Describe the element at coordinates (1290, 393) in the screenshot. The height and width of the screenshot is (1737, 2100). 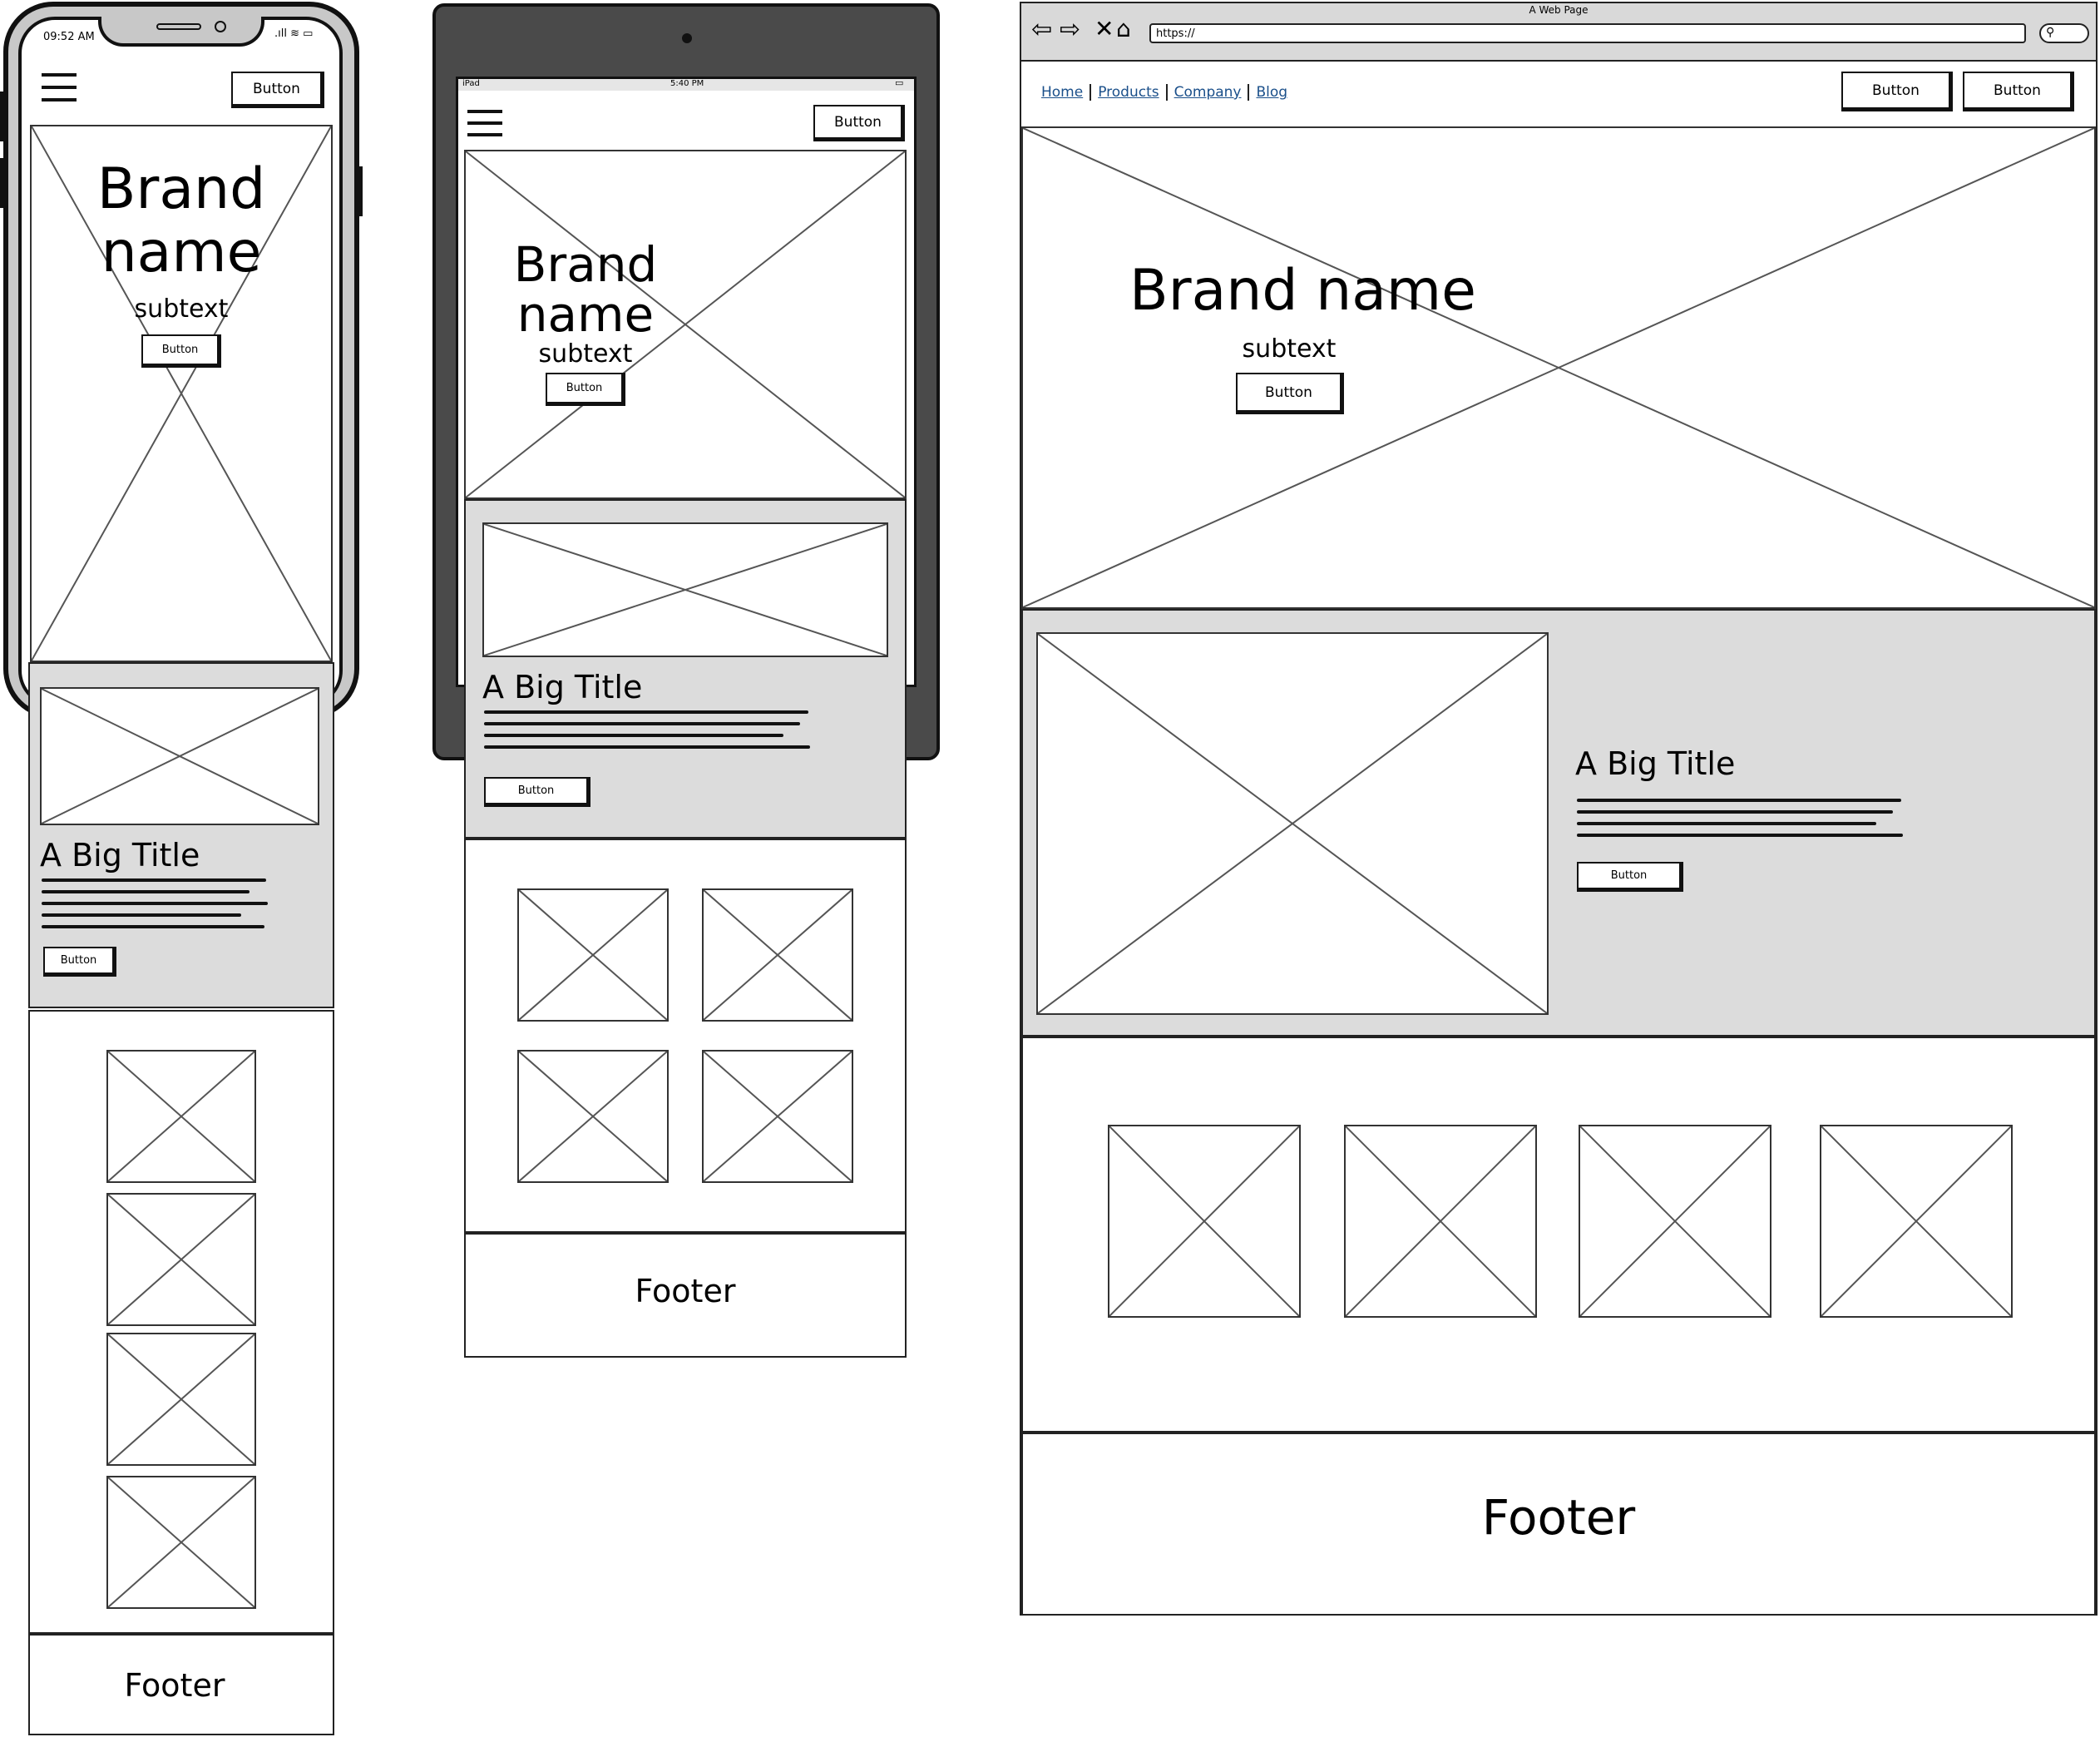
I see `desktop-hero-button: Button` at that location.